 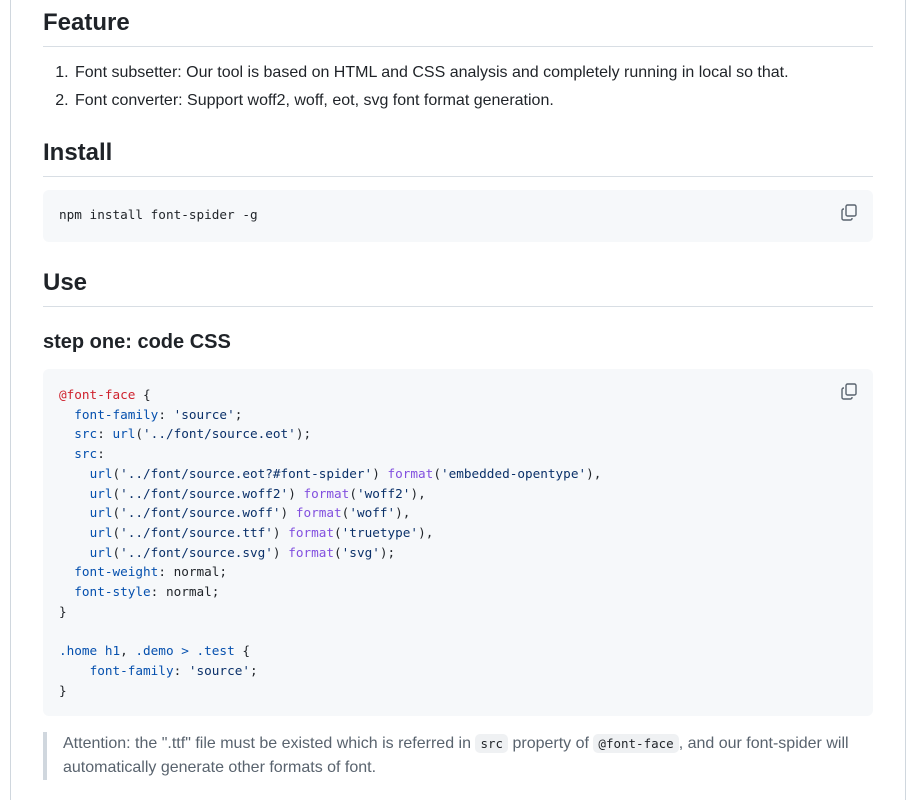 I want to click on code-line: src: url('../font/source.eot');, so click(x=185, y=433).